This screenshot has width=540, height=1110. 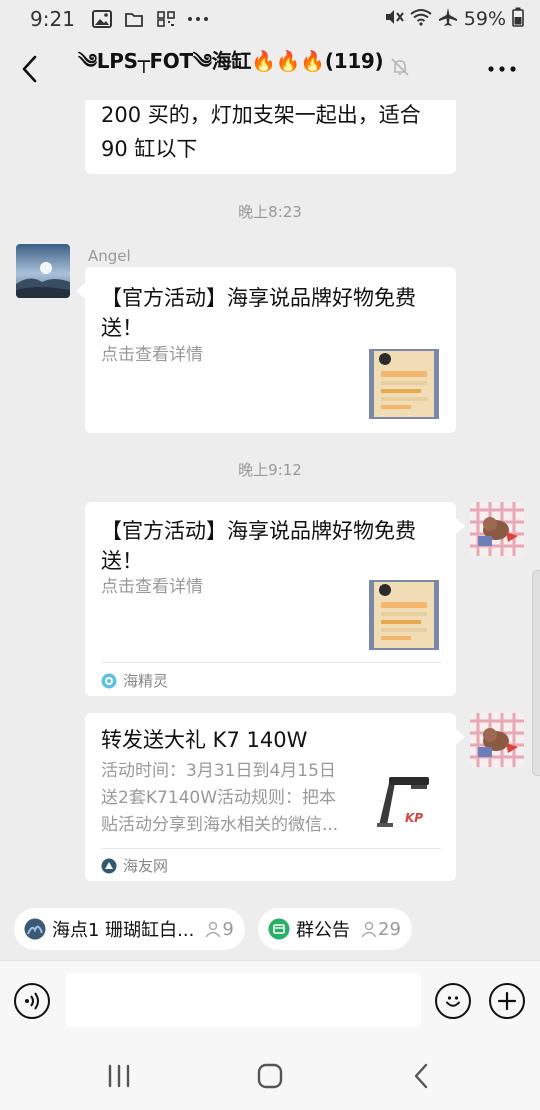 I want to click on airplane-icon, so click(x=448, y=19).